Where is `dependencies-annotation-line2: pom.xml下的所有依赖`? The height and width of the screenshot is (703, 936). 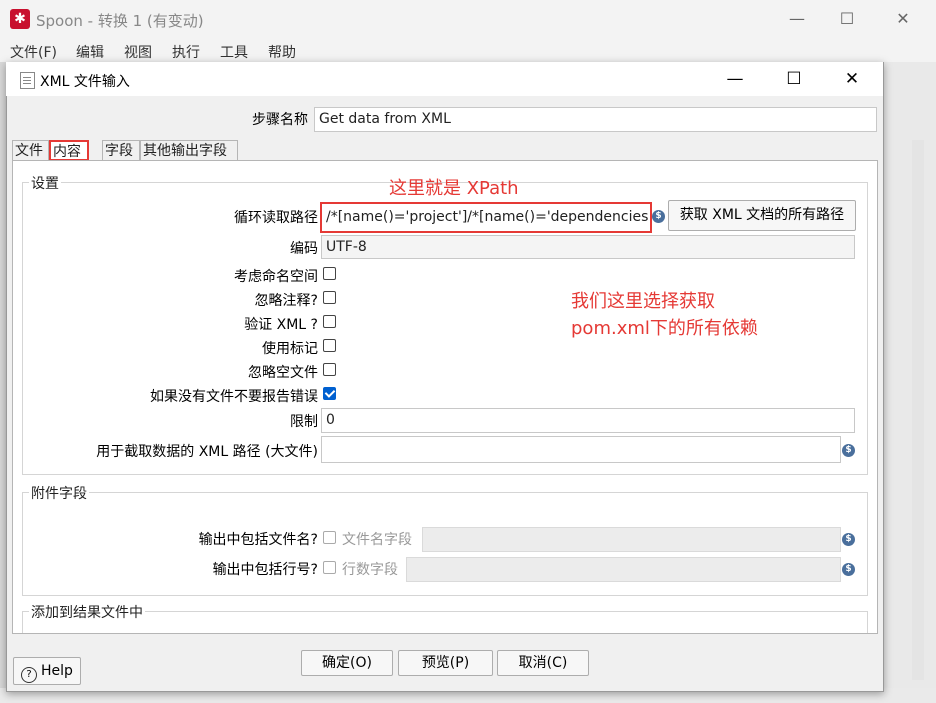 dependencies-annotation-line2: pom.xml下的所有依赖 is located at coordinates (664, 328).